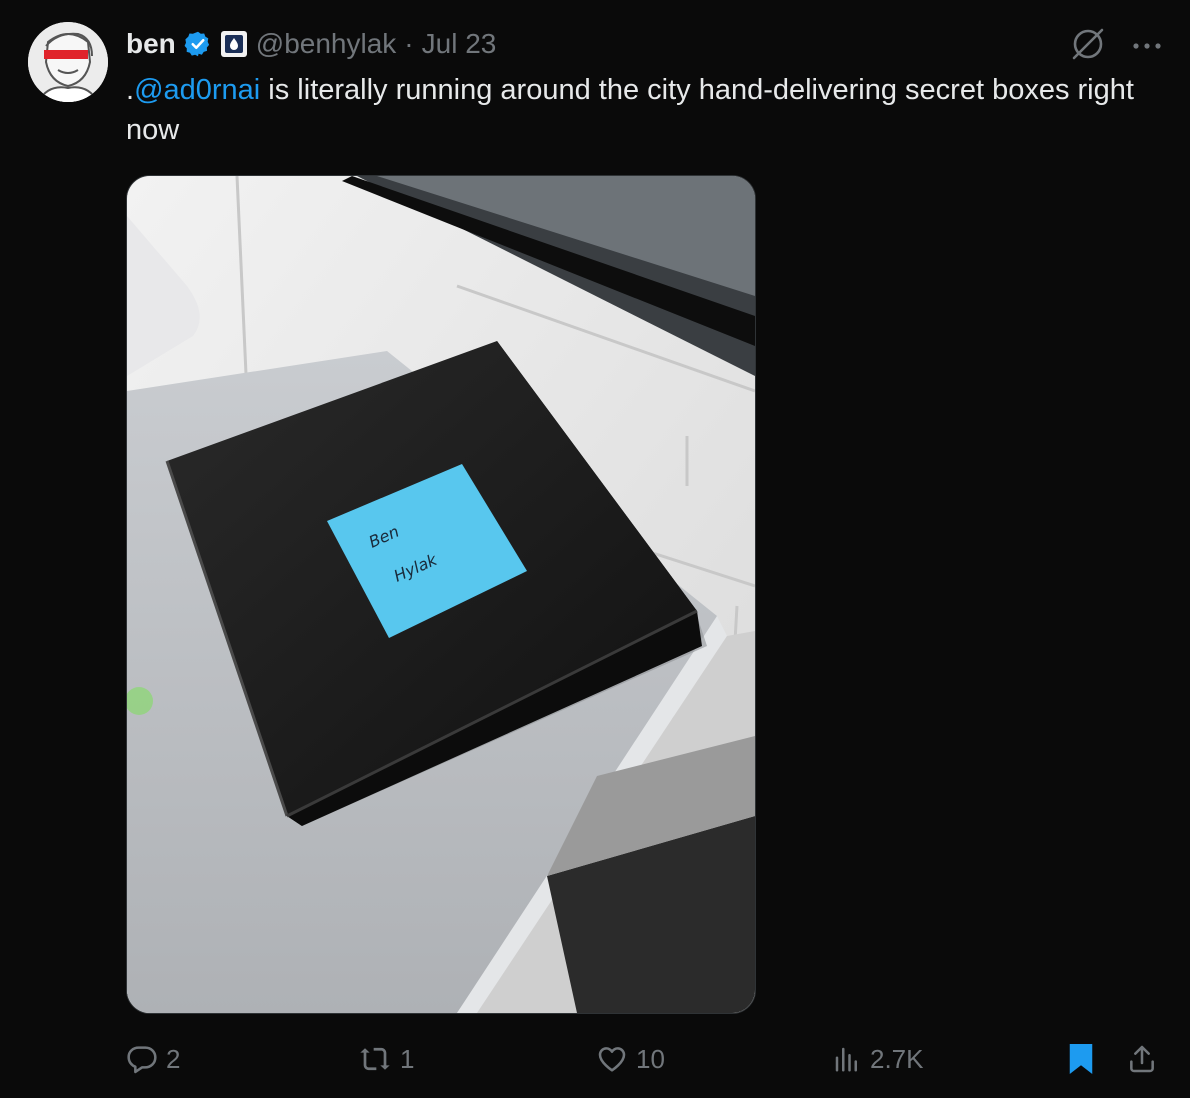  Describe the element at coordinates (847, 1059) in the screenshot. I see `views-icon` at that location.